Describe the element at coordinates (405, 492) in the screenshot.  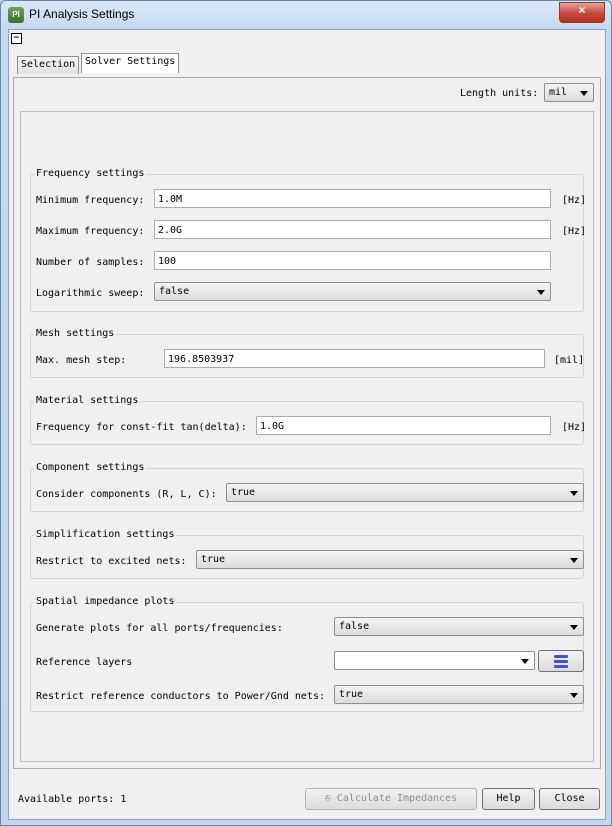
I see `consider-components-select: true` at that location.